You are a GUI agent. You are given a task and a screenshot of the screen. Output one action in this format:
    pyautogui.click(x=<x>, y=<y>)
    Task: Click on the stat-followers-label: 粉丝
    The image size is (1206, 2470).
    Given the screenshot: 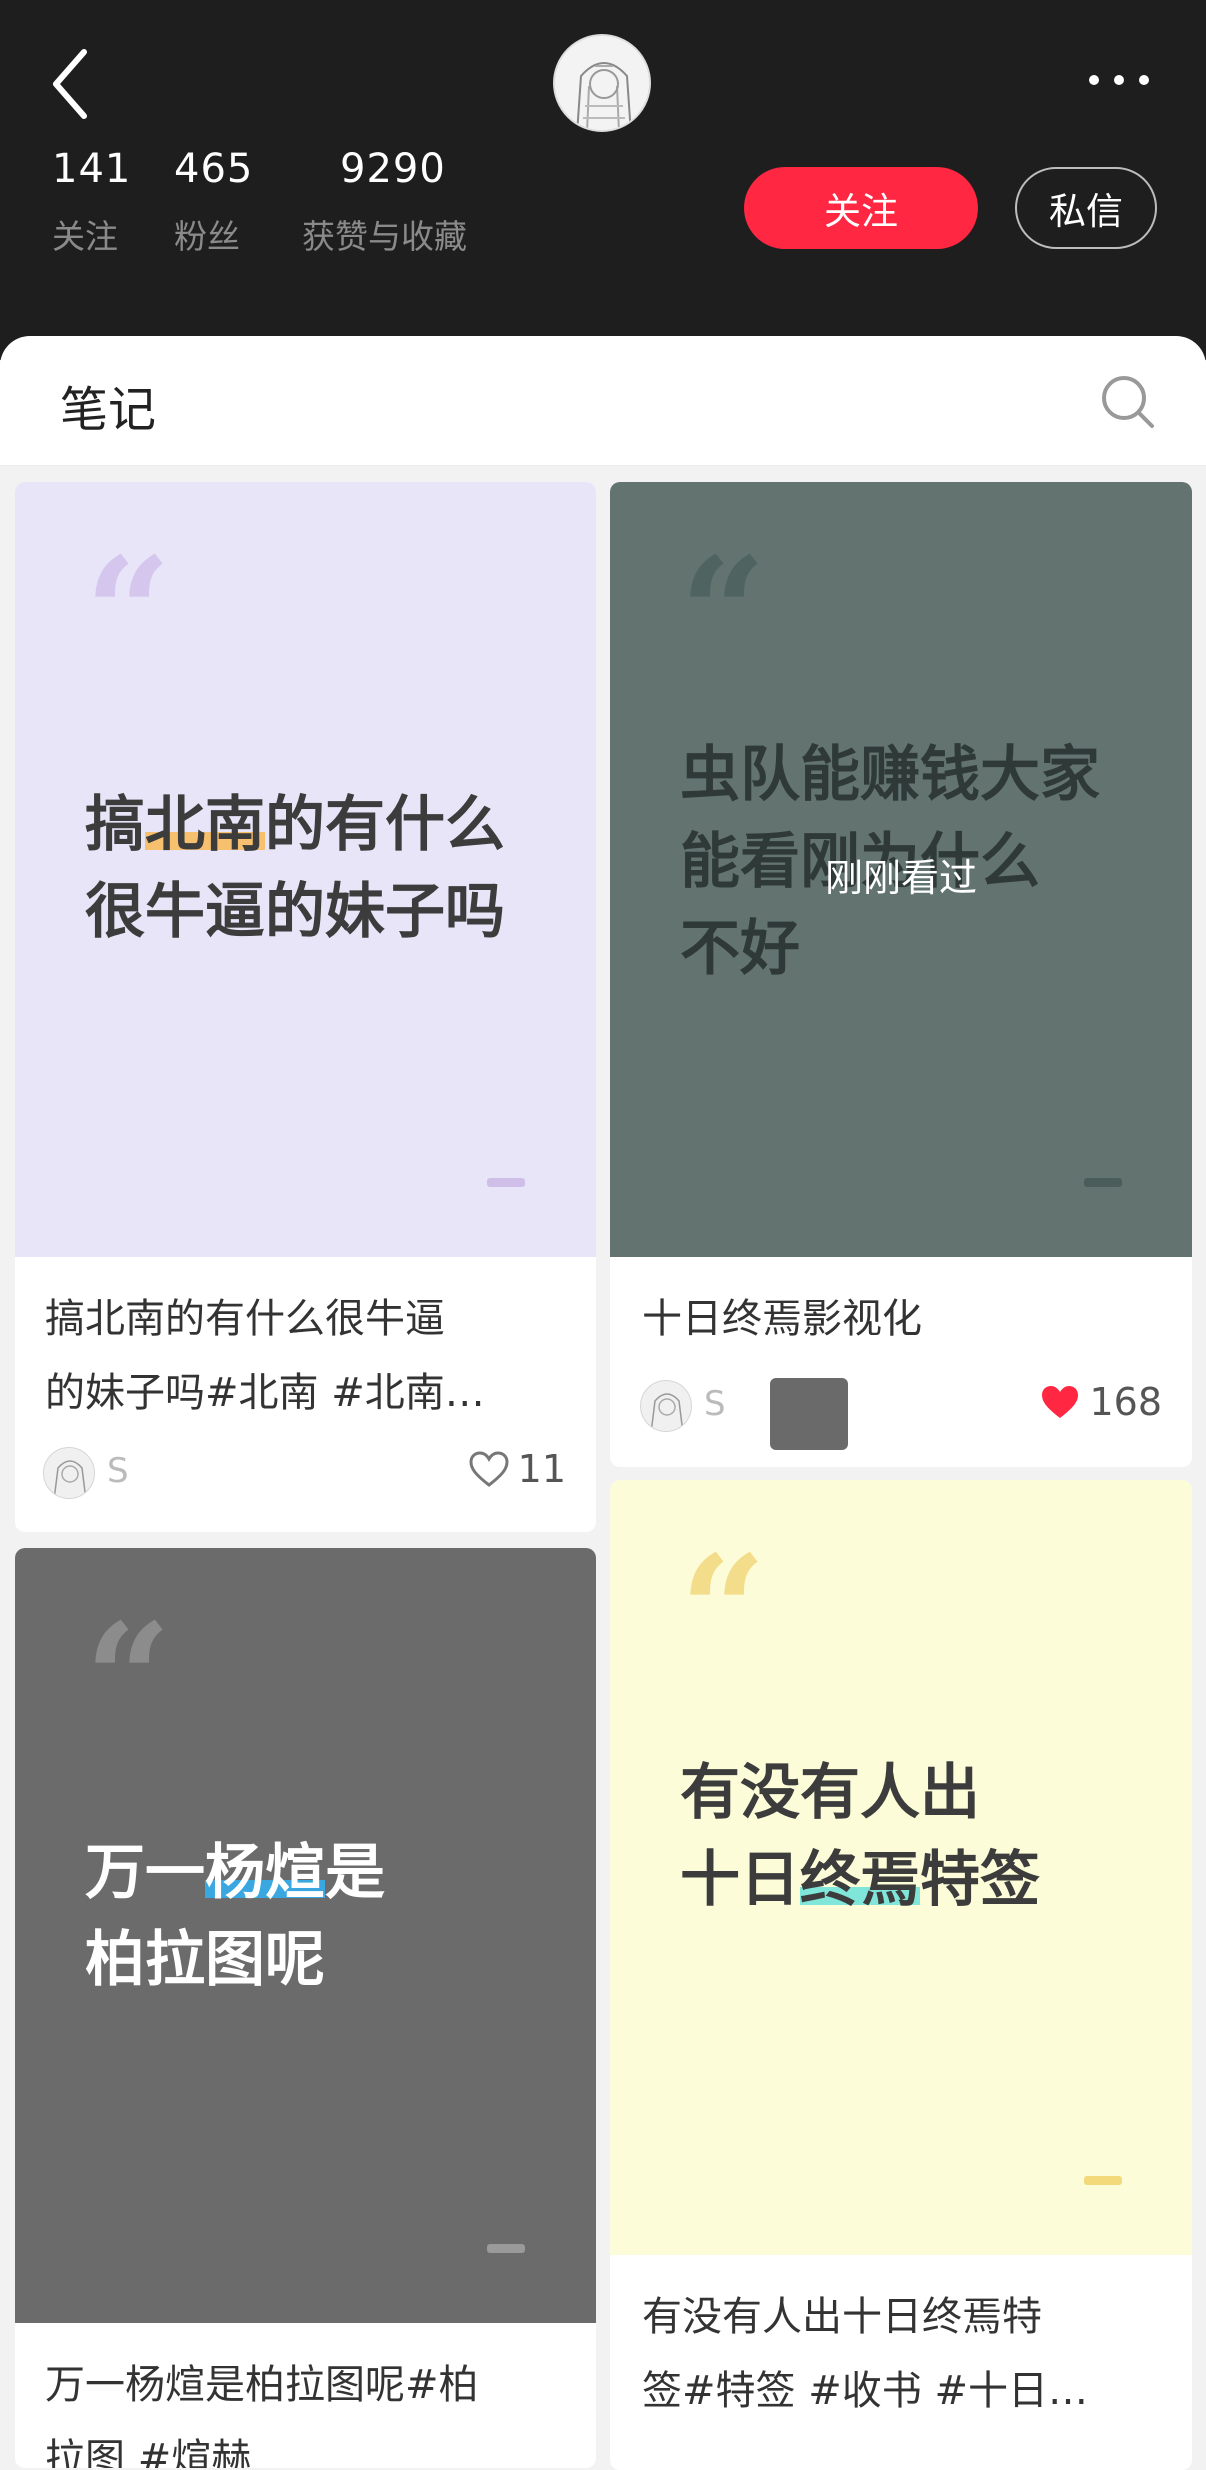 What is the action you would take?
    pyautogui.click(x=207, y=236)
    